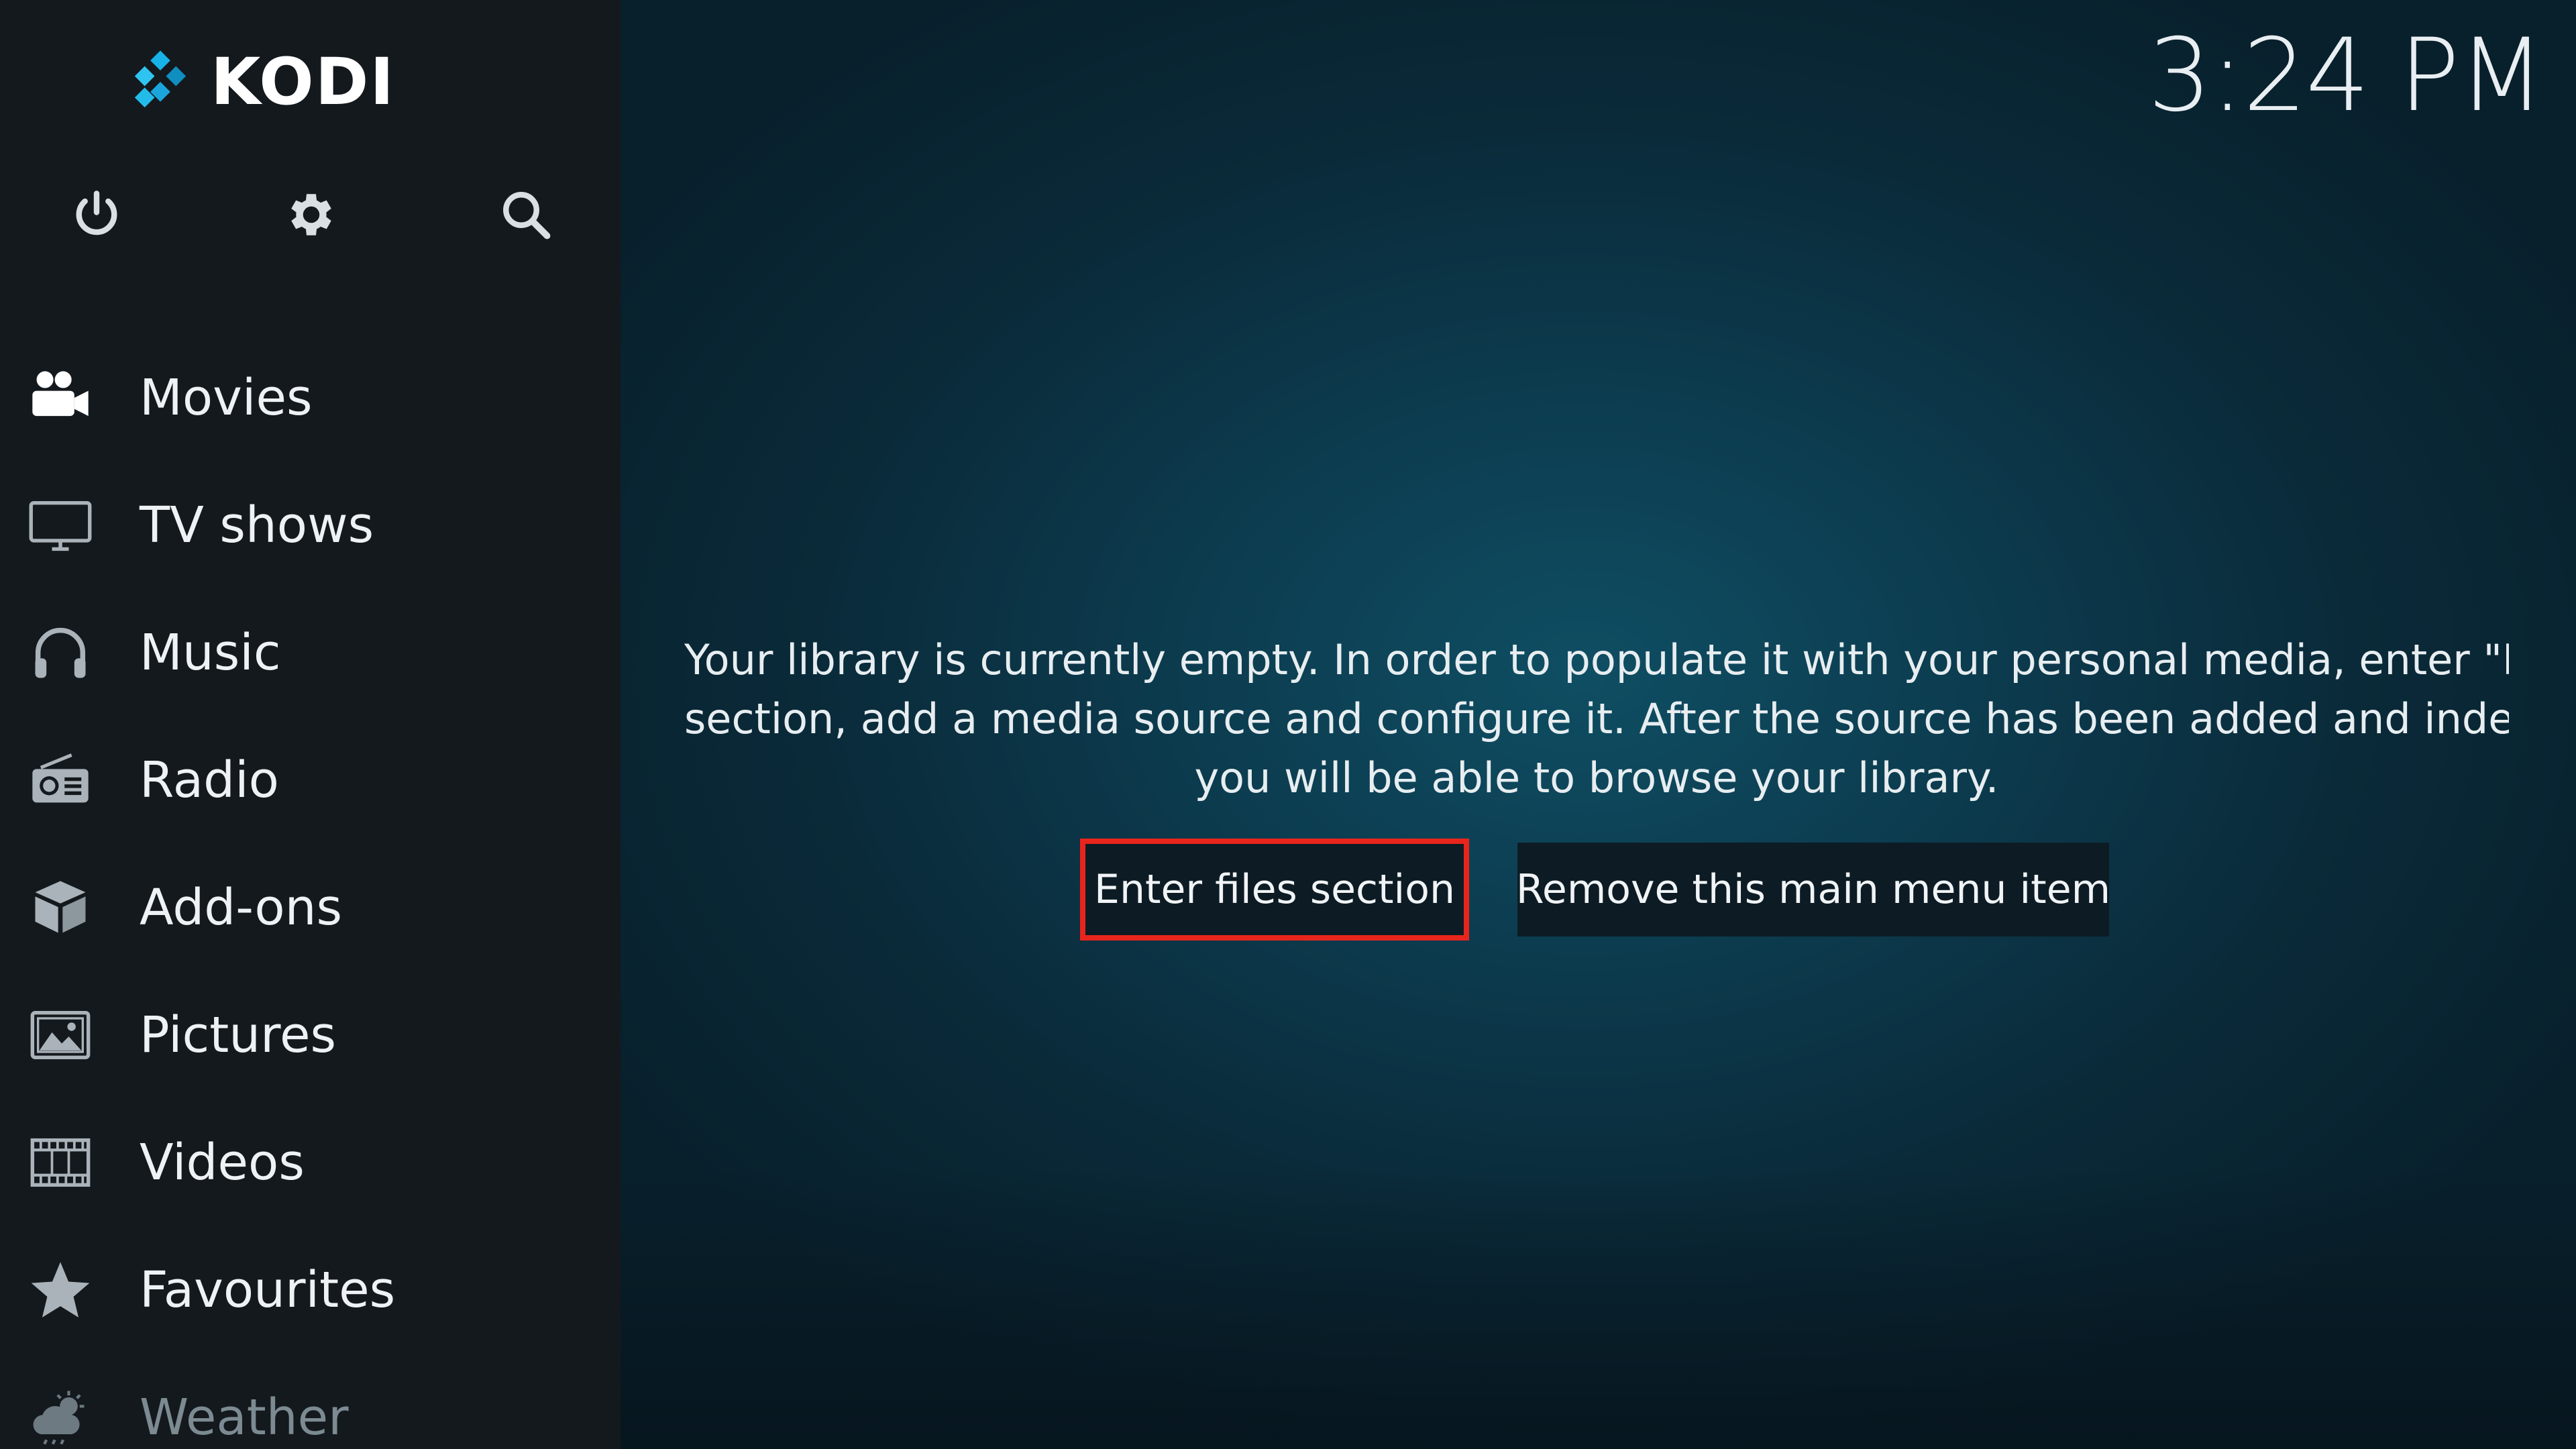 Image resolution: width=2576 pixels, height=1449 pixels. Describe the element at coordinates (310, 780) in the screenshot. I see `menu-item-radio: Radio` at that location.